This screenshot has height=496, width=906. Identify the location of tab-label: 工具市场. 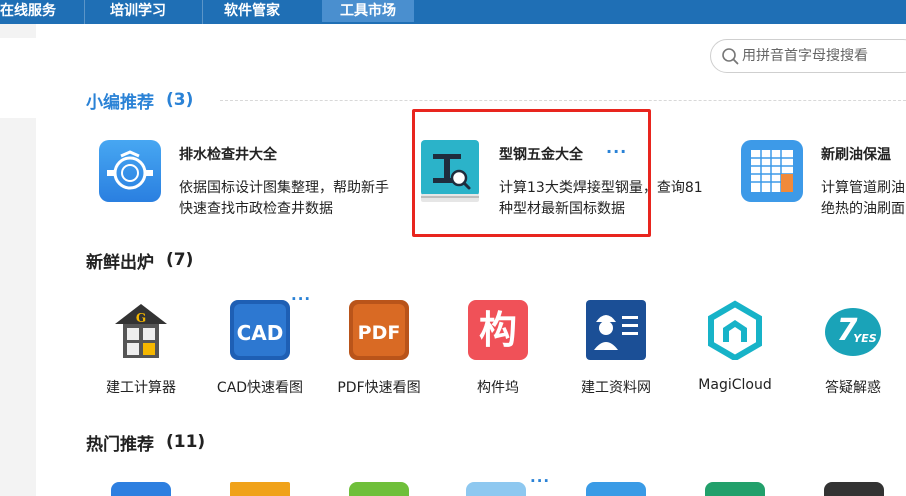
(368, 11).